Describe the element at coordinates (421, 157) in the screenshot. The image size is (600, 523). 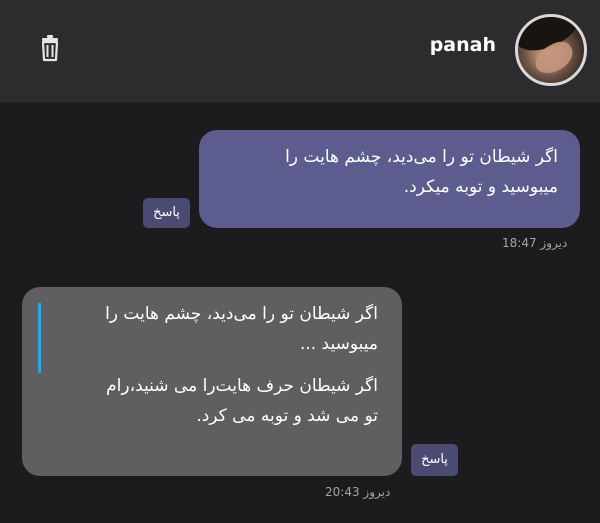
I see `message-line: اگر شیطان تو را می‌دید، چشم هایت را` at that location.